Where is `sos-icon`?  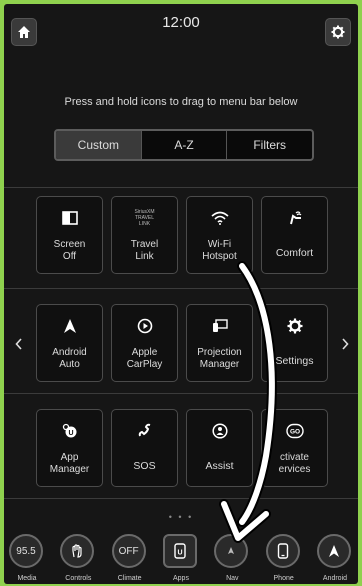
sos-icon is located at coordinates (144, 430).